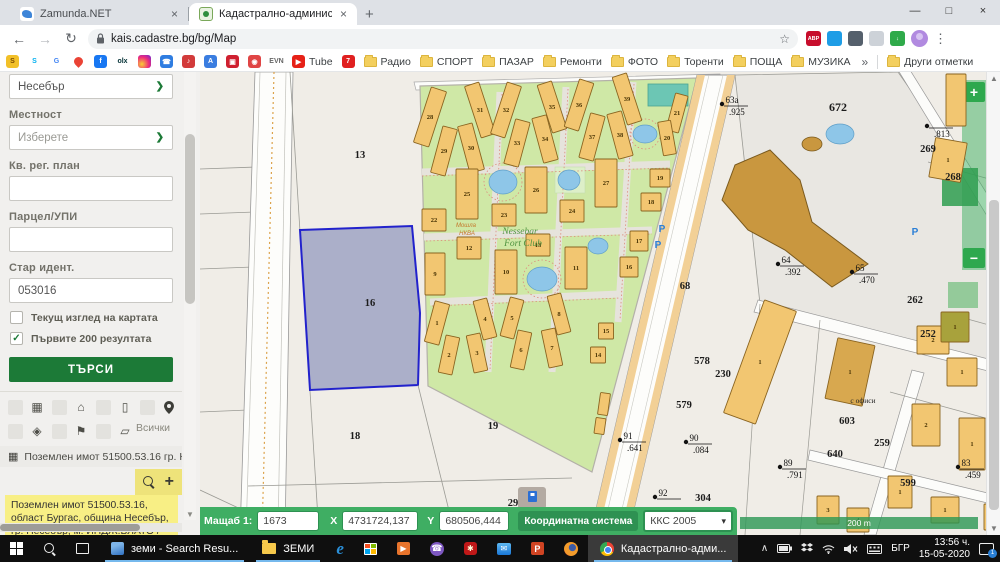 The height and width of the screenshot is (562, 1000). What do you see at coordinates (974, 92) in the screenshot?
I see `zoom-in-icon: +` at bounding box center [974, 92].